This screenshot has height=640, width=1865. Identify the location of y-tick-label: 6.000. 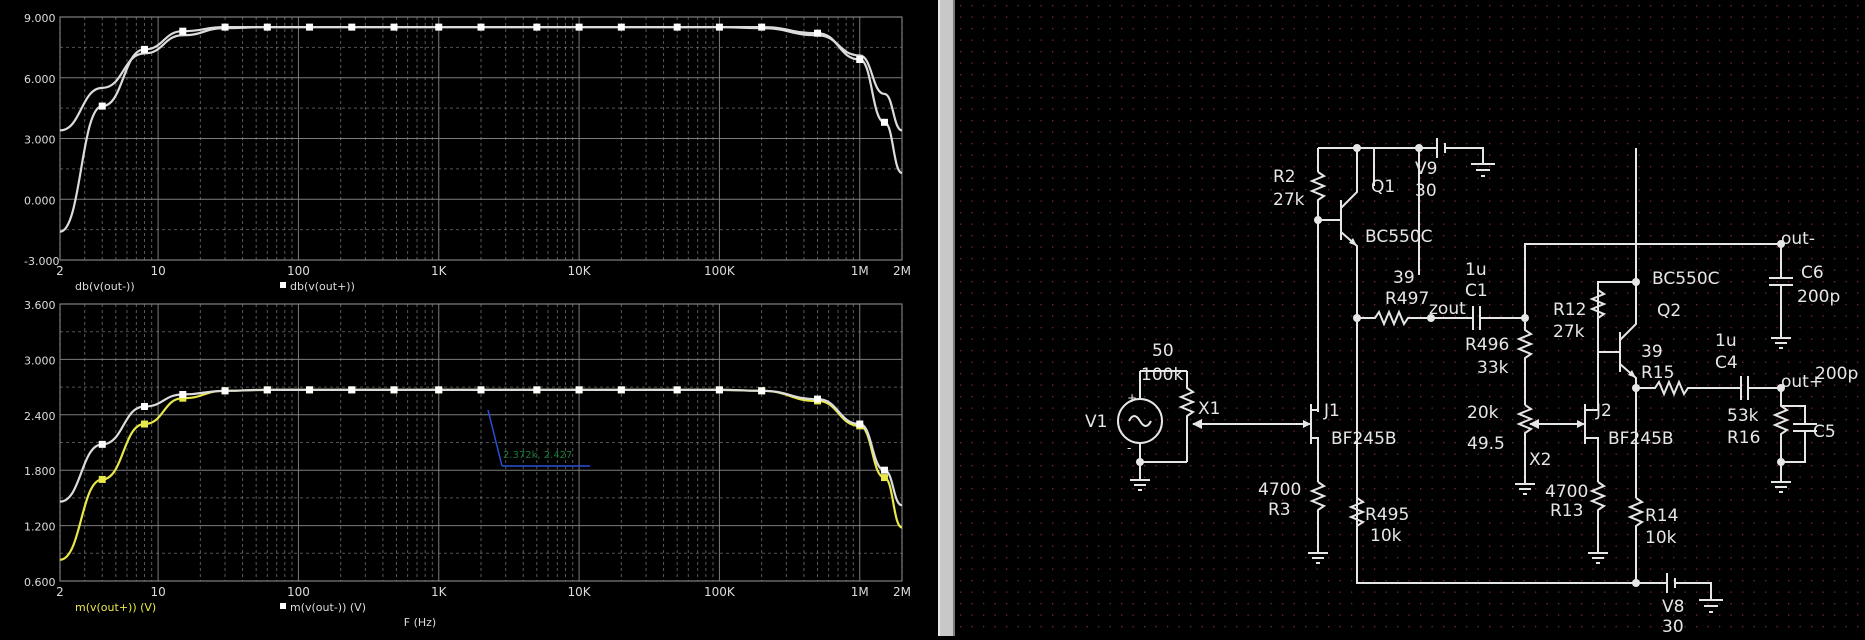
(40, 79).